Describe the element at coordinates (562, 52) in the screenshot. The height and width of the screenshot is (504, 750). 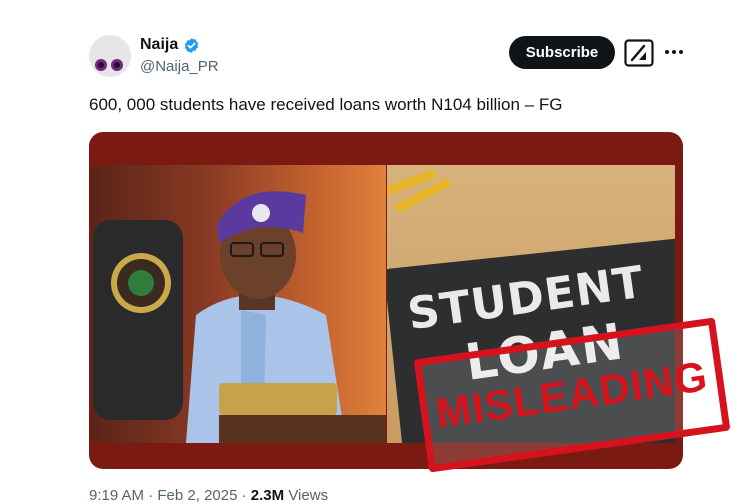
I see `subscribe-button: Subscribe` at that location.